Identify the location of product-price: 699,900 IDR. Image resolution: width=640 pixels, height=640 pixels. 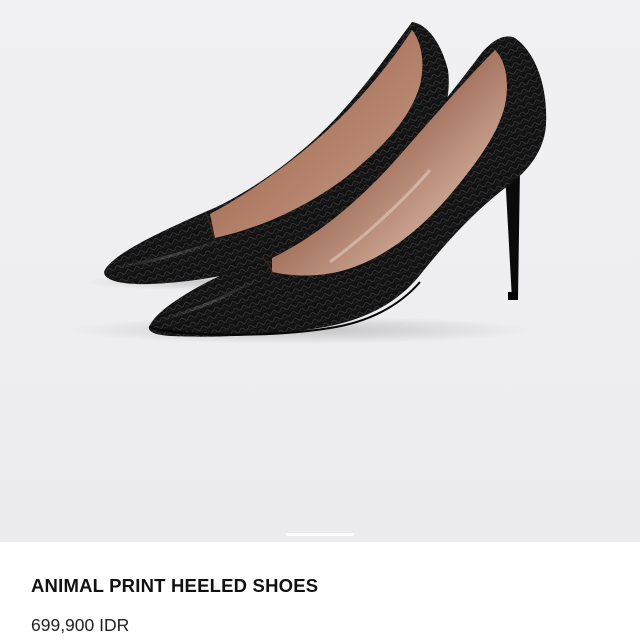
(80, 625).